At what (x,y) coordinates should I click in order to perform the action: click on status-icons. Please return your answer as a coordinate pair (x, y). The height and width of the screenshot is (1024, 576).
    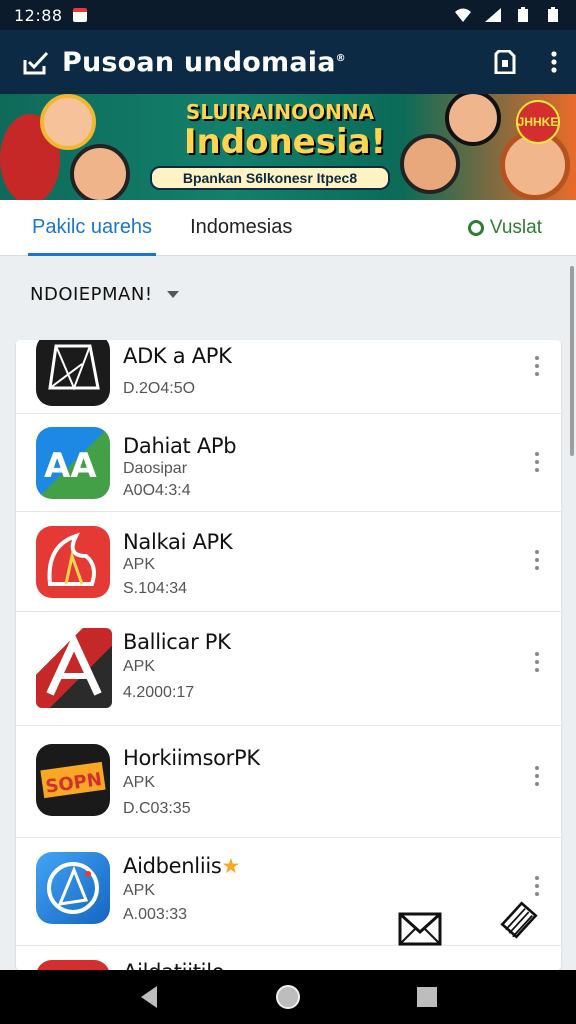
    Looking at the image, I should click on (508, 15).